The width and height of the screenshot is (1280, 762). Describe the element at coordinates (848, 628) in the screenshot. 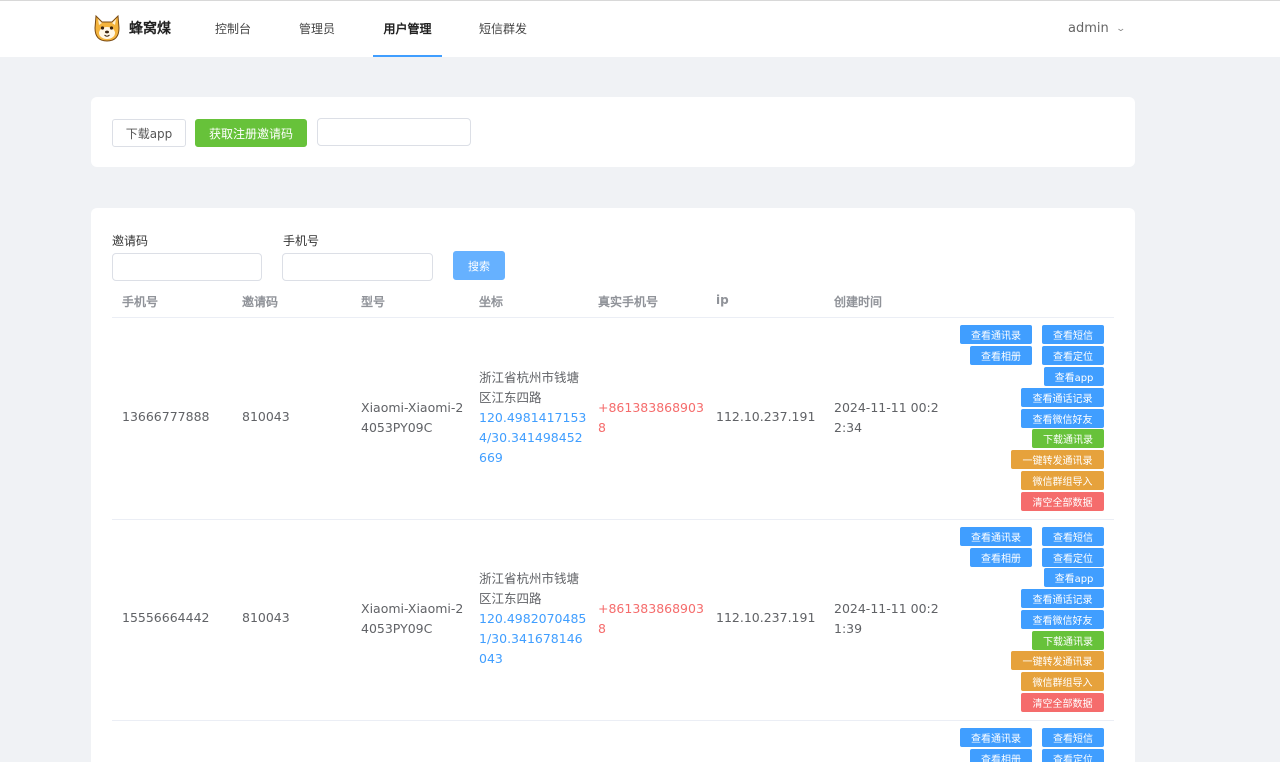

I see `time-line: 1:39` at that location.